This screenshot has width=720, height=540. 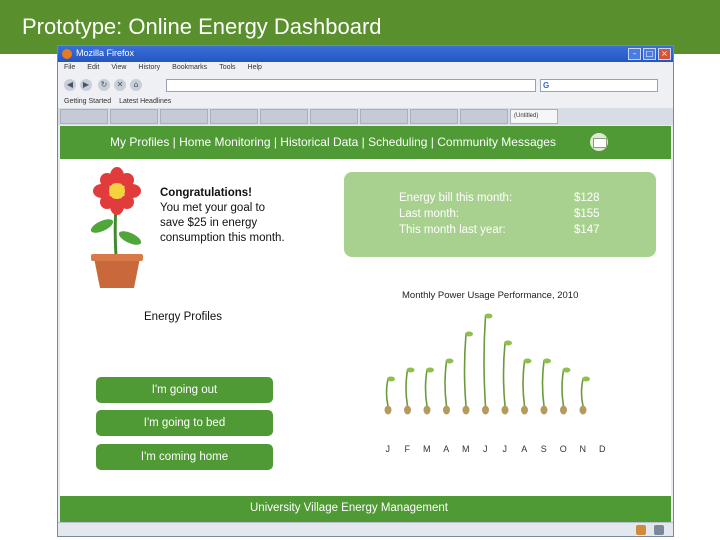 What do you see at coordinates (659, 530) in the screenshot?
I see `status-indicator-icon` at bounding box center [659, 530].